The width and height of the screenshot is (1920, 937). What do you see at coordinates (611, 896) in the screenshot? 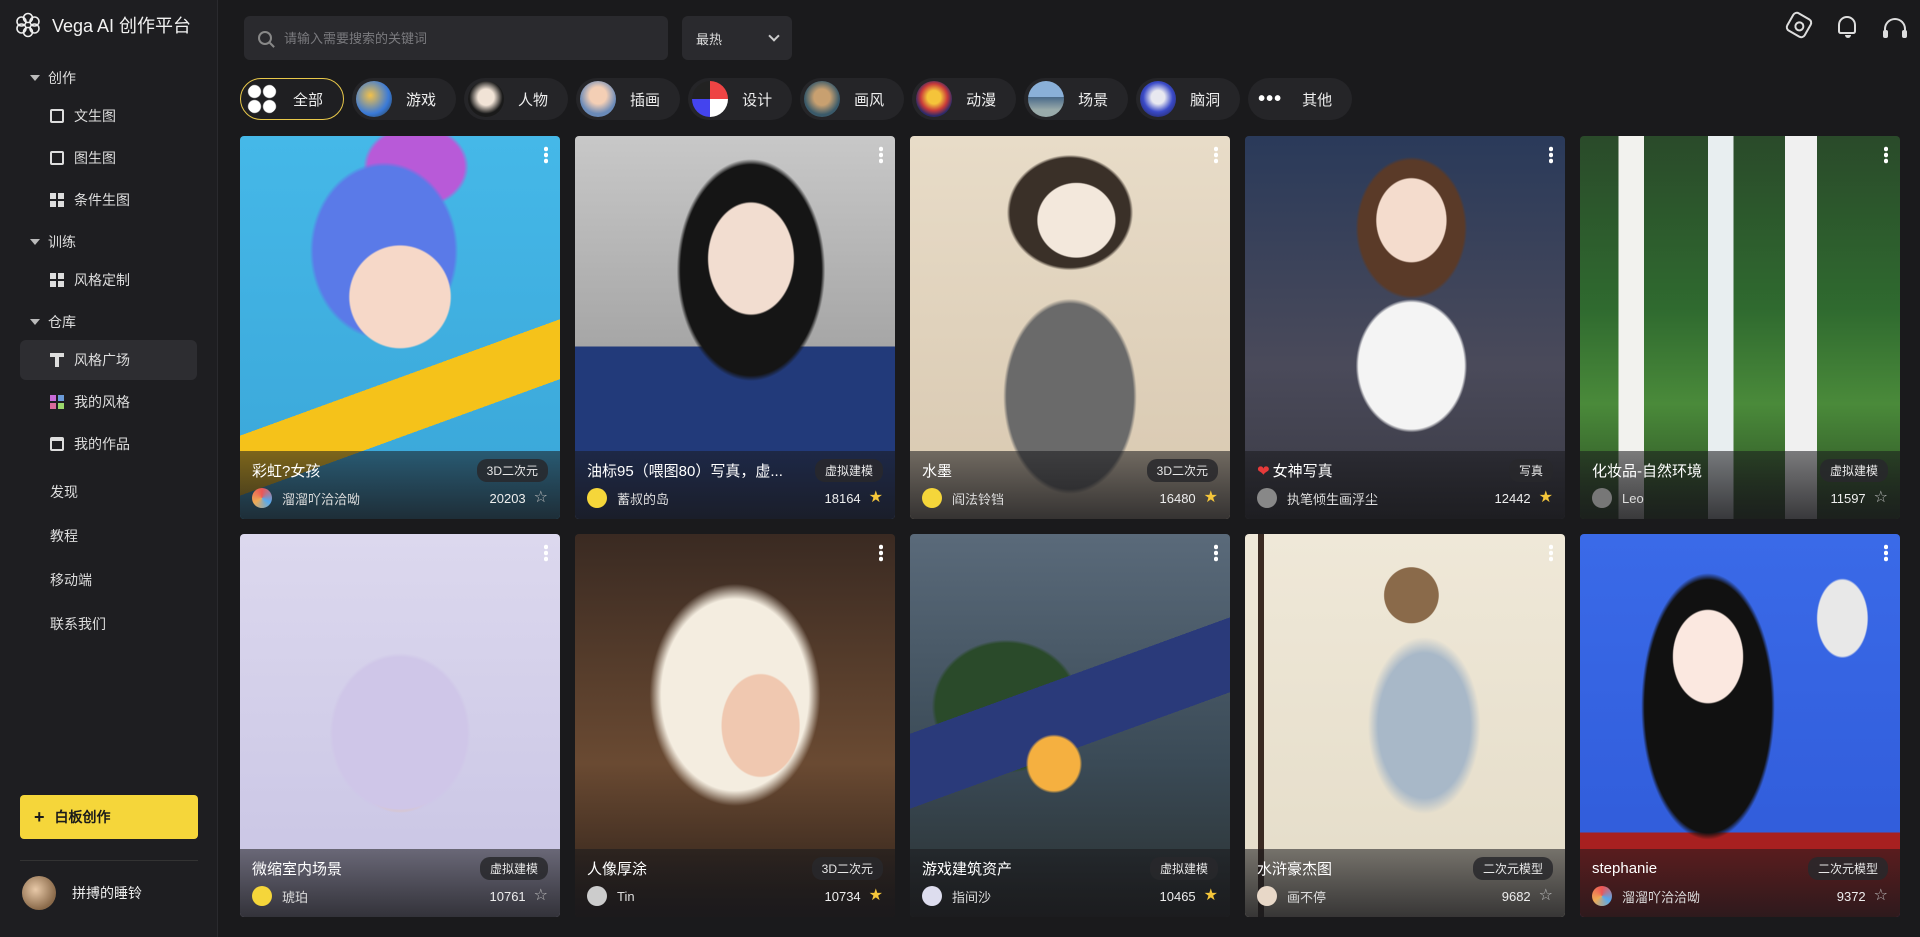
I see `card-author: Tin` at bounding box center [611, 896].